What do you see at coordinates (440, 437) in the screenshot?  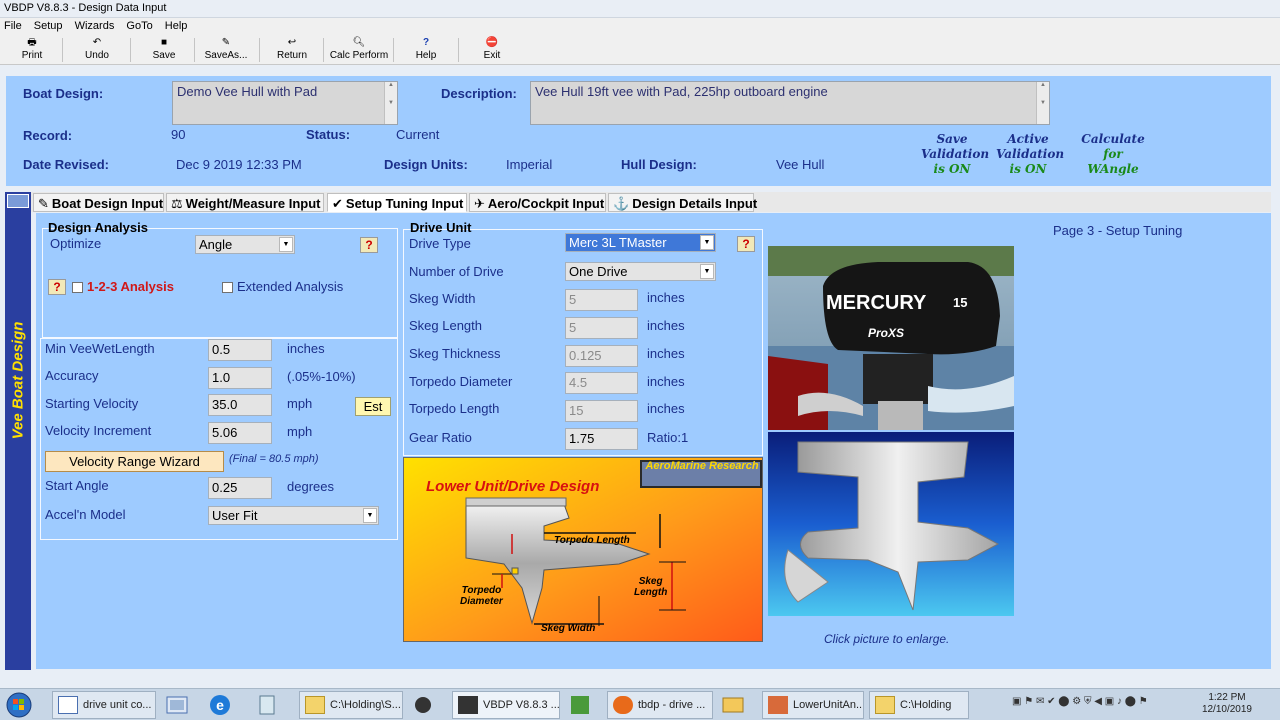 I see `gear-ratio-label: Gear Ratio` at bounding box center [440, 437].